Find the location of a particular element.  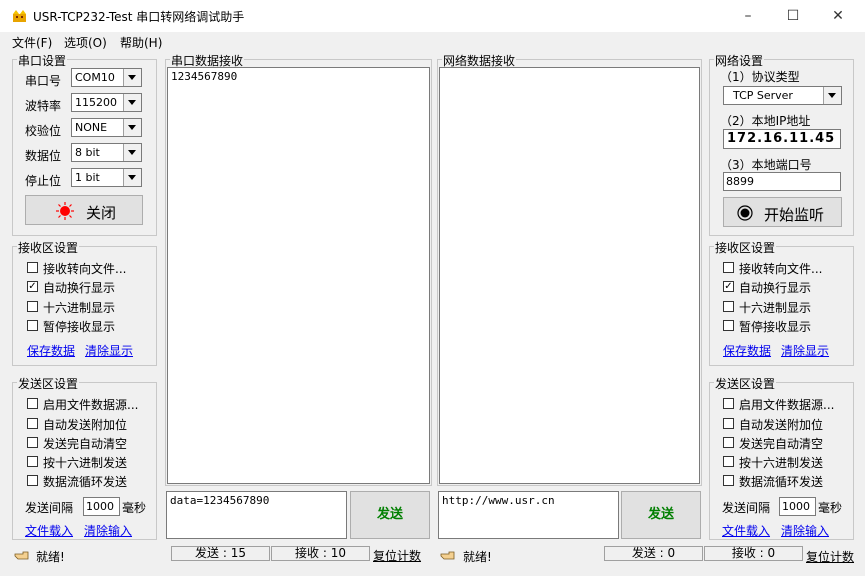

serial-close-button: 关闭 is located at coordinates (84, 210).